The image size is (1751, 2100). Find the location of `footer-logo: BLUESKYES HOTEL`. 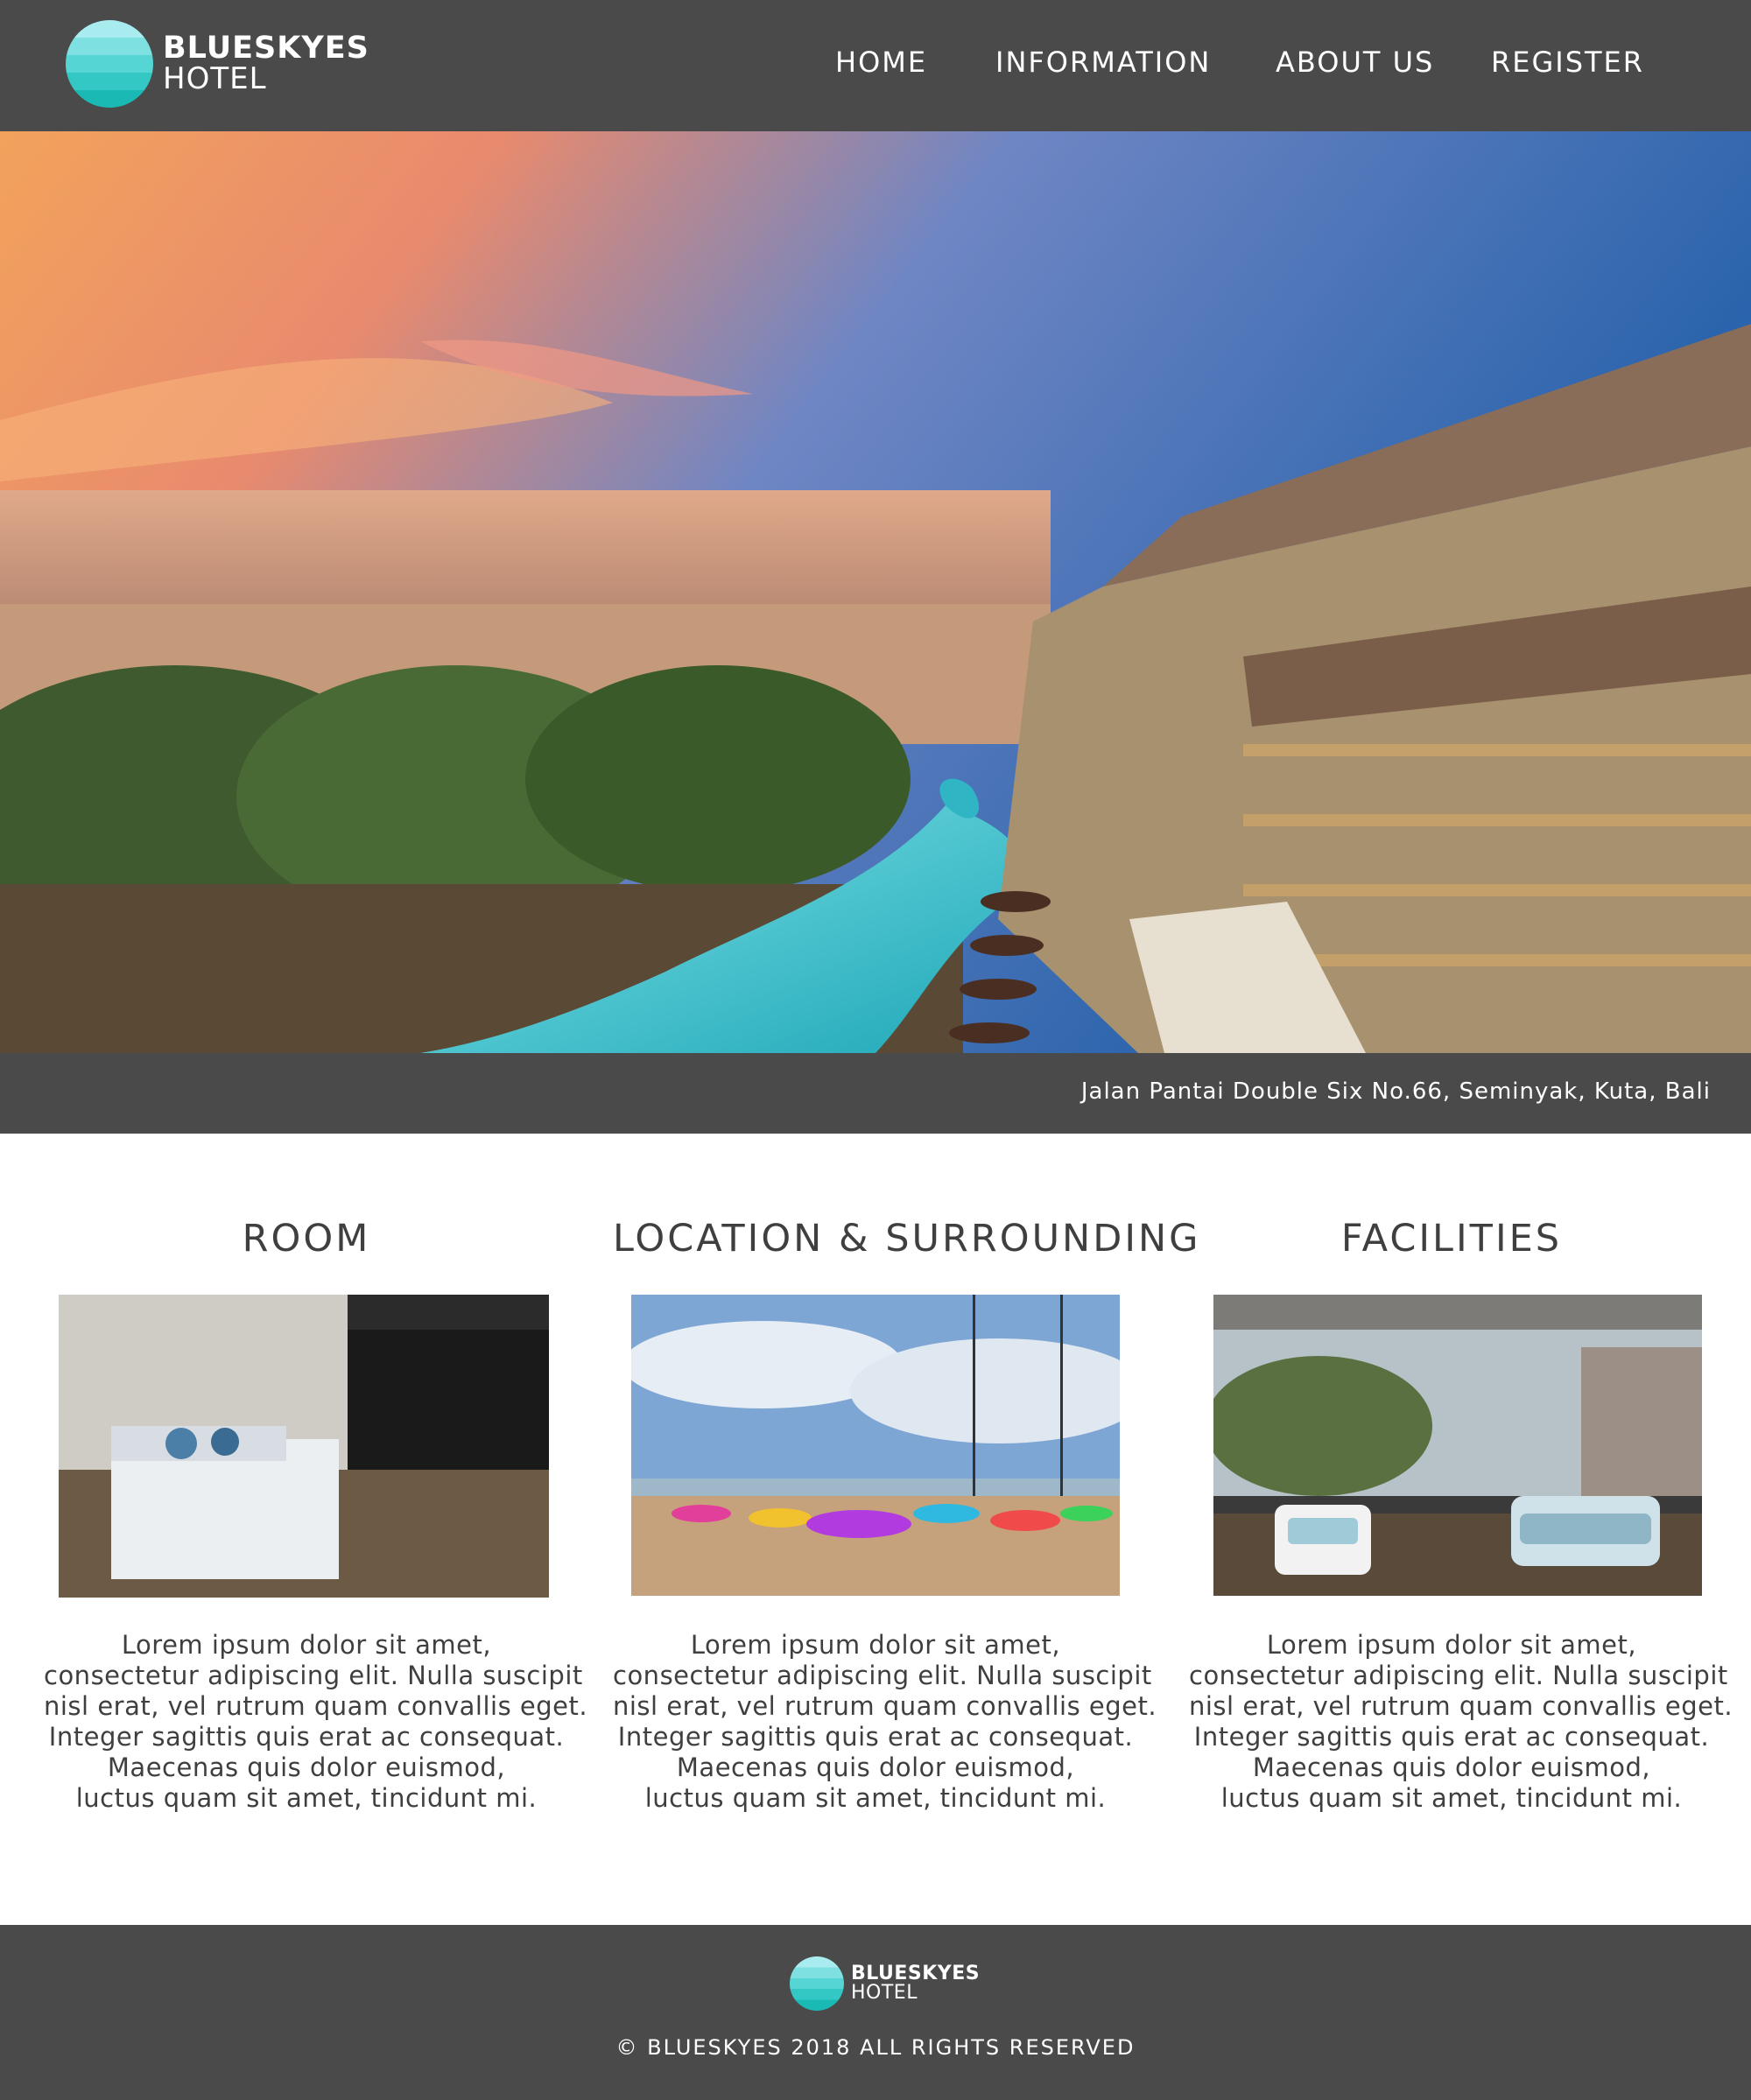

footer-logo: BLUESKYES HOTEL is located at coordinates (886, 1984).